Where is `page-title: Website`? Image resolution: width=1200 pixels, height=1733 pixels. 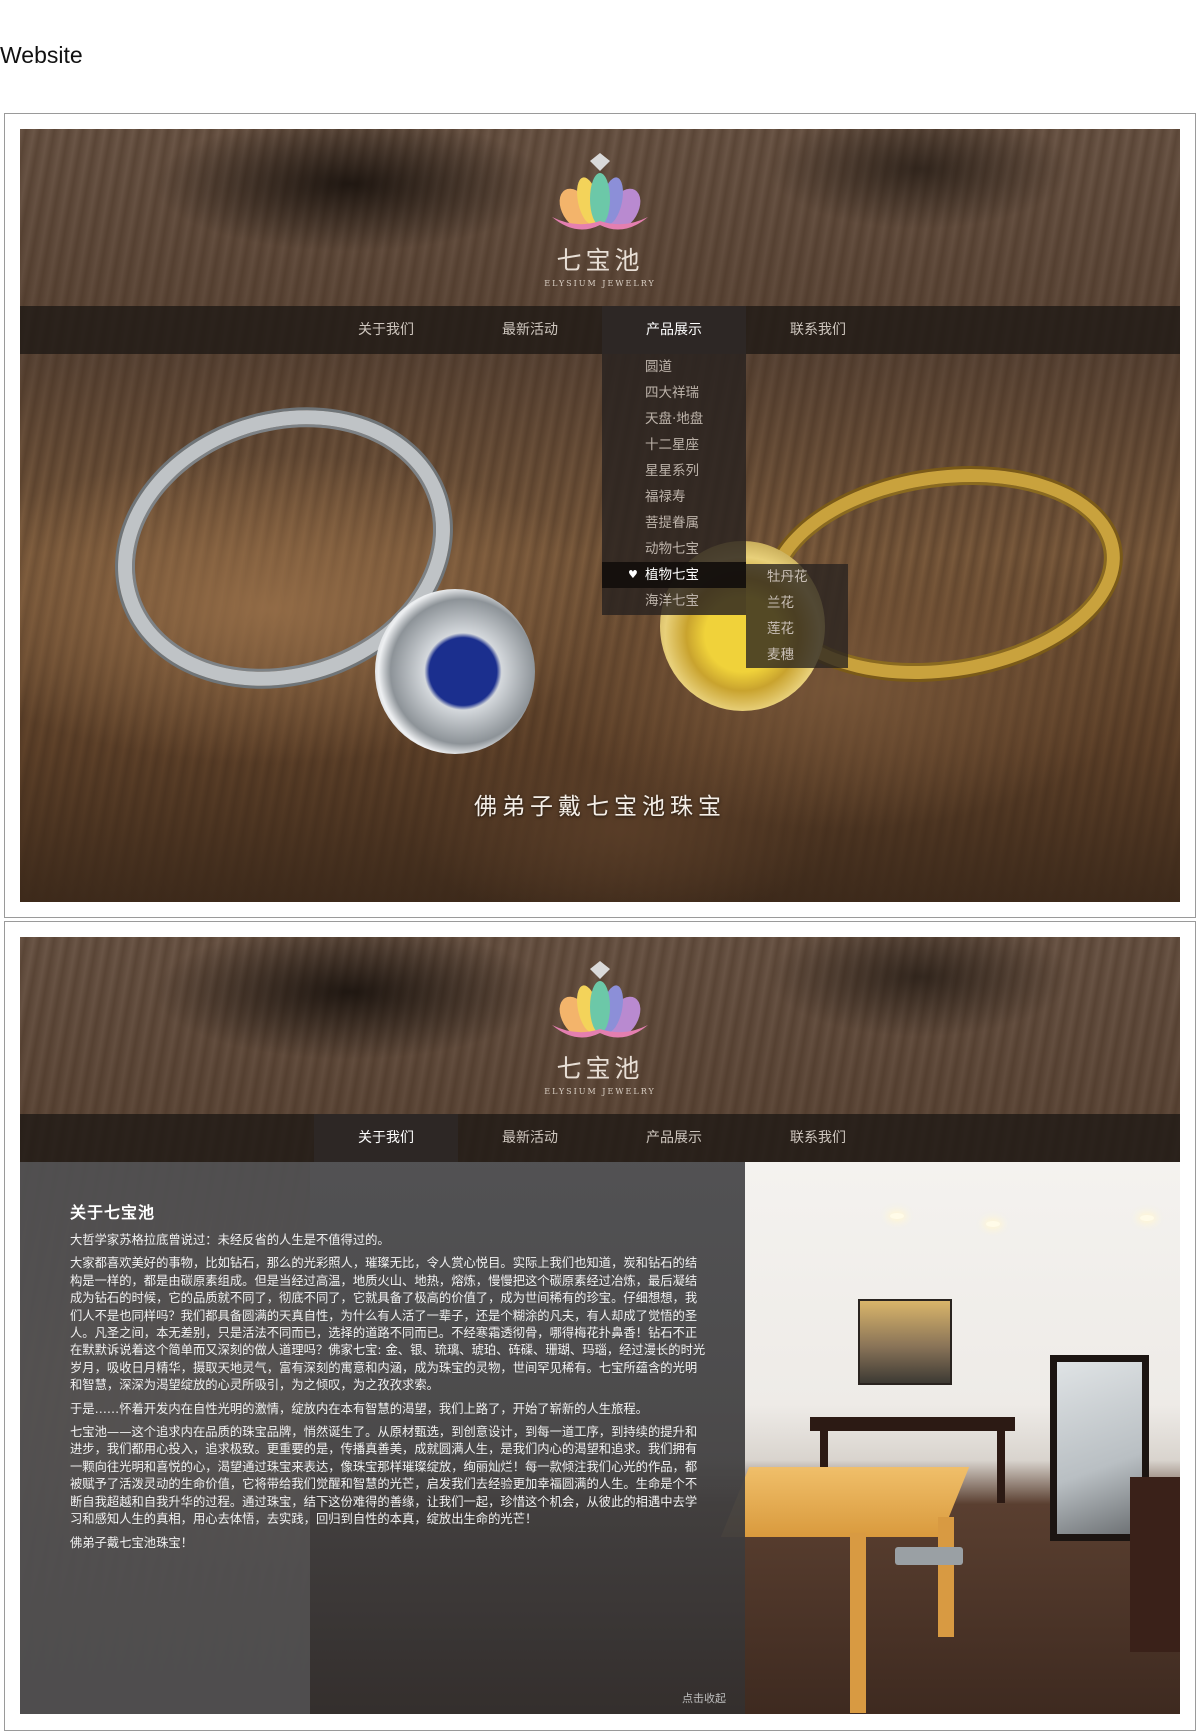 page-title: Website is located at coordinates (41, 55).